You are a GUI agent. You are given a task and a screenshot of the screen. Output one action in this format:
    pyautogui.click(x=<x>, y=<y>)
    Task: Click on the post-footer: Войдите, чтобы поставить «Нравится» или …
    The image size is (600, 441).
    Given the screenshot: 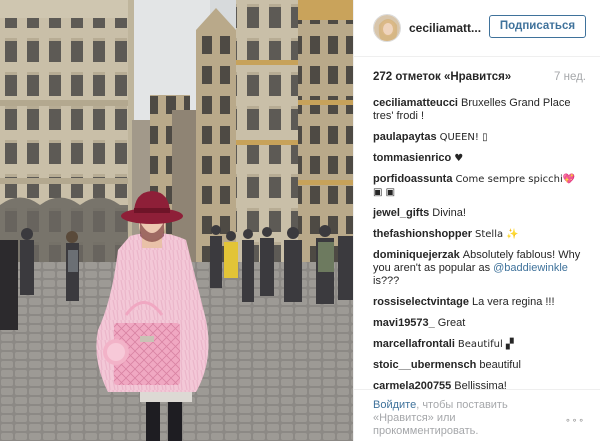 What is the action you would take?
    pyautogui.click(x=477, y=415)
    